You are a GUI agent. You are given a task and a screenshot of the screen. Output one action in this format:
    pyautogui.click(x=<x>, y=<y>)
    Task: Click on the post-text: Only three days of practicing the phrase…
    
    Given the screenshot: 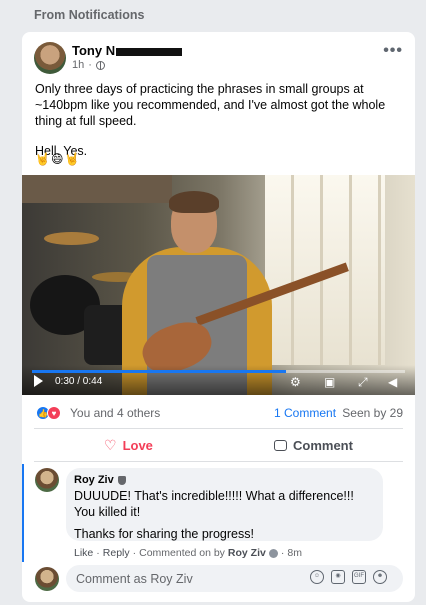 What is the action you would take?
    pyautogui.click(x=220, y=127)
    